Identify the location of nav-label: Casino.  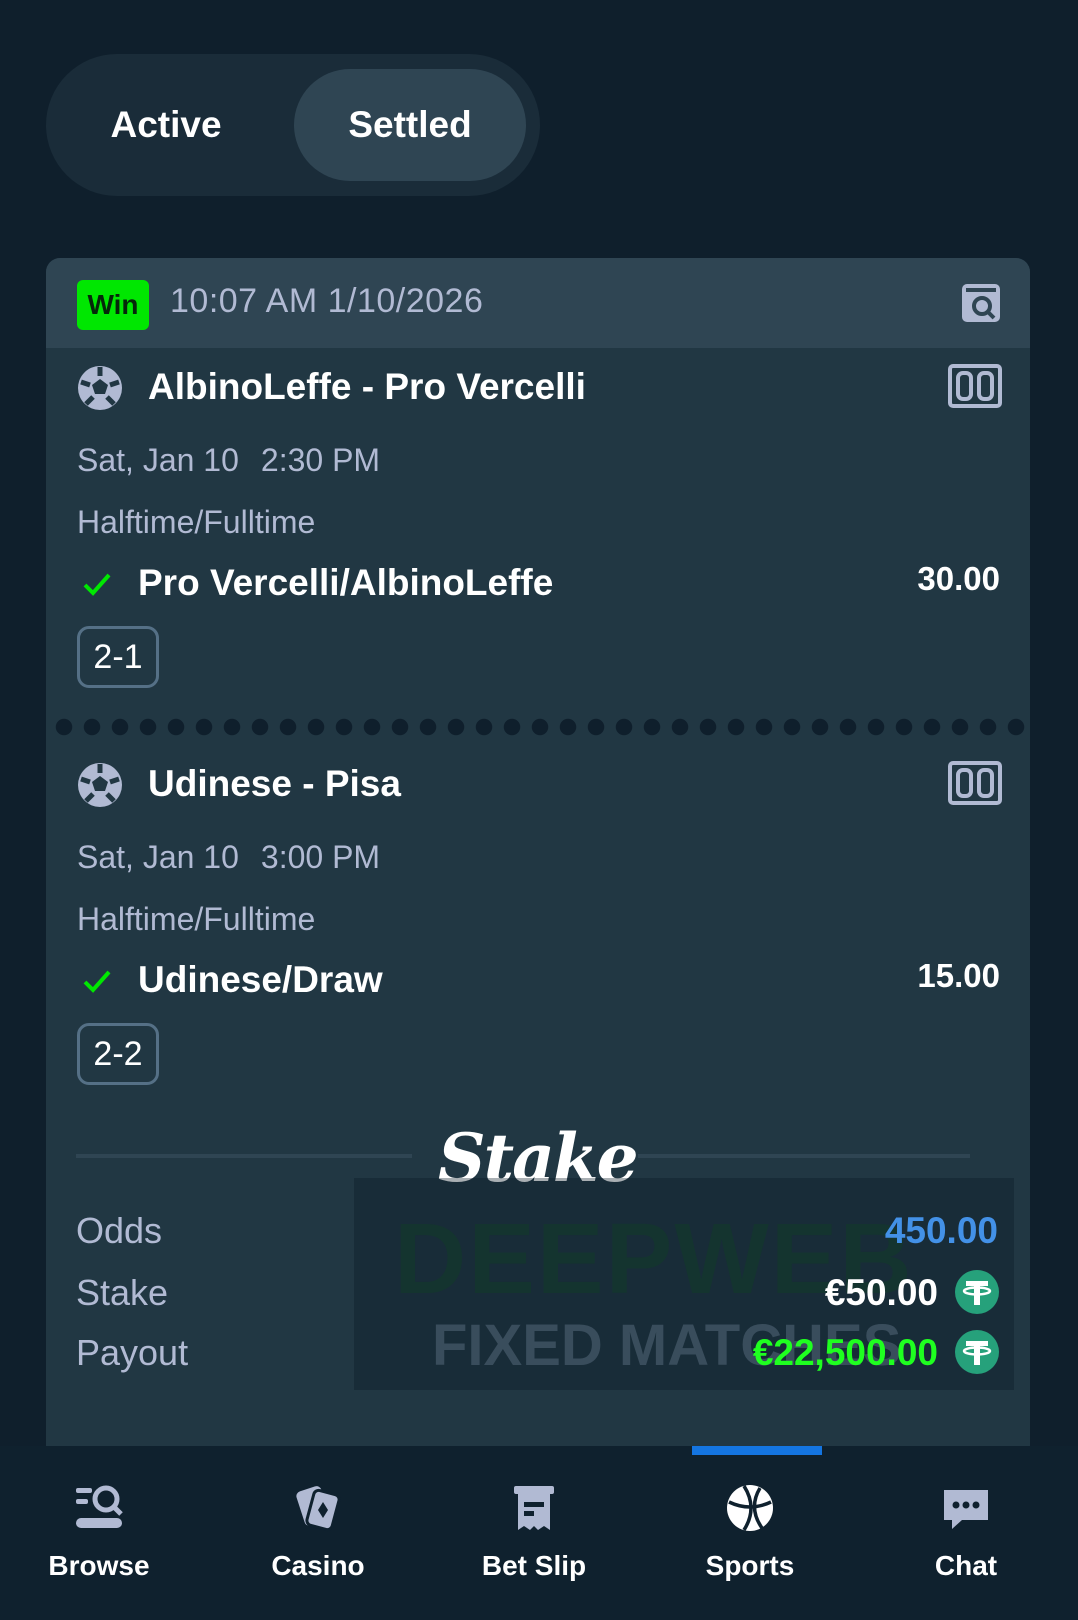
(318, 1565).